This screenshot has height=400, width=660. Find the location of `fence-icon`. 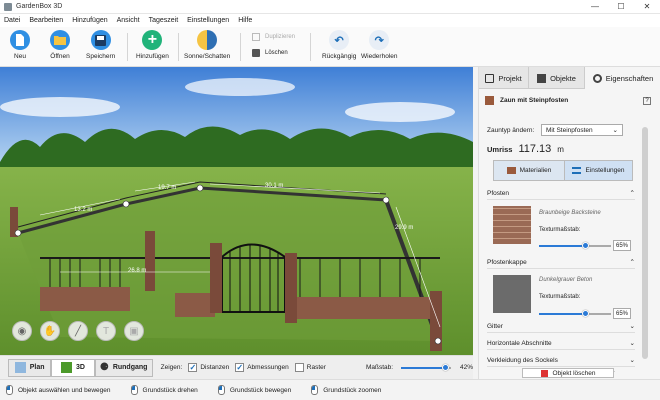

fence-icon is located at coordinates (489, 100).